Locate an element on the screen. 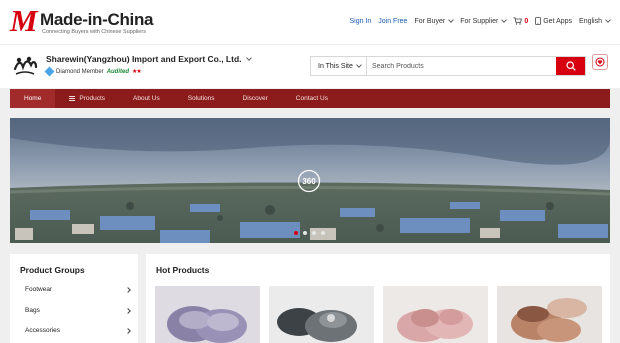 The height and width of the screenshot is (343, 620). product-groups-title: Product Groups is located at coordinates (52, 270).